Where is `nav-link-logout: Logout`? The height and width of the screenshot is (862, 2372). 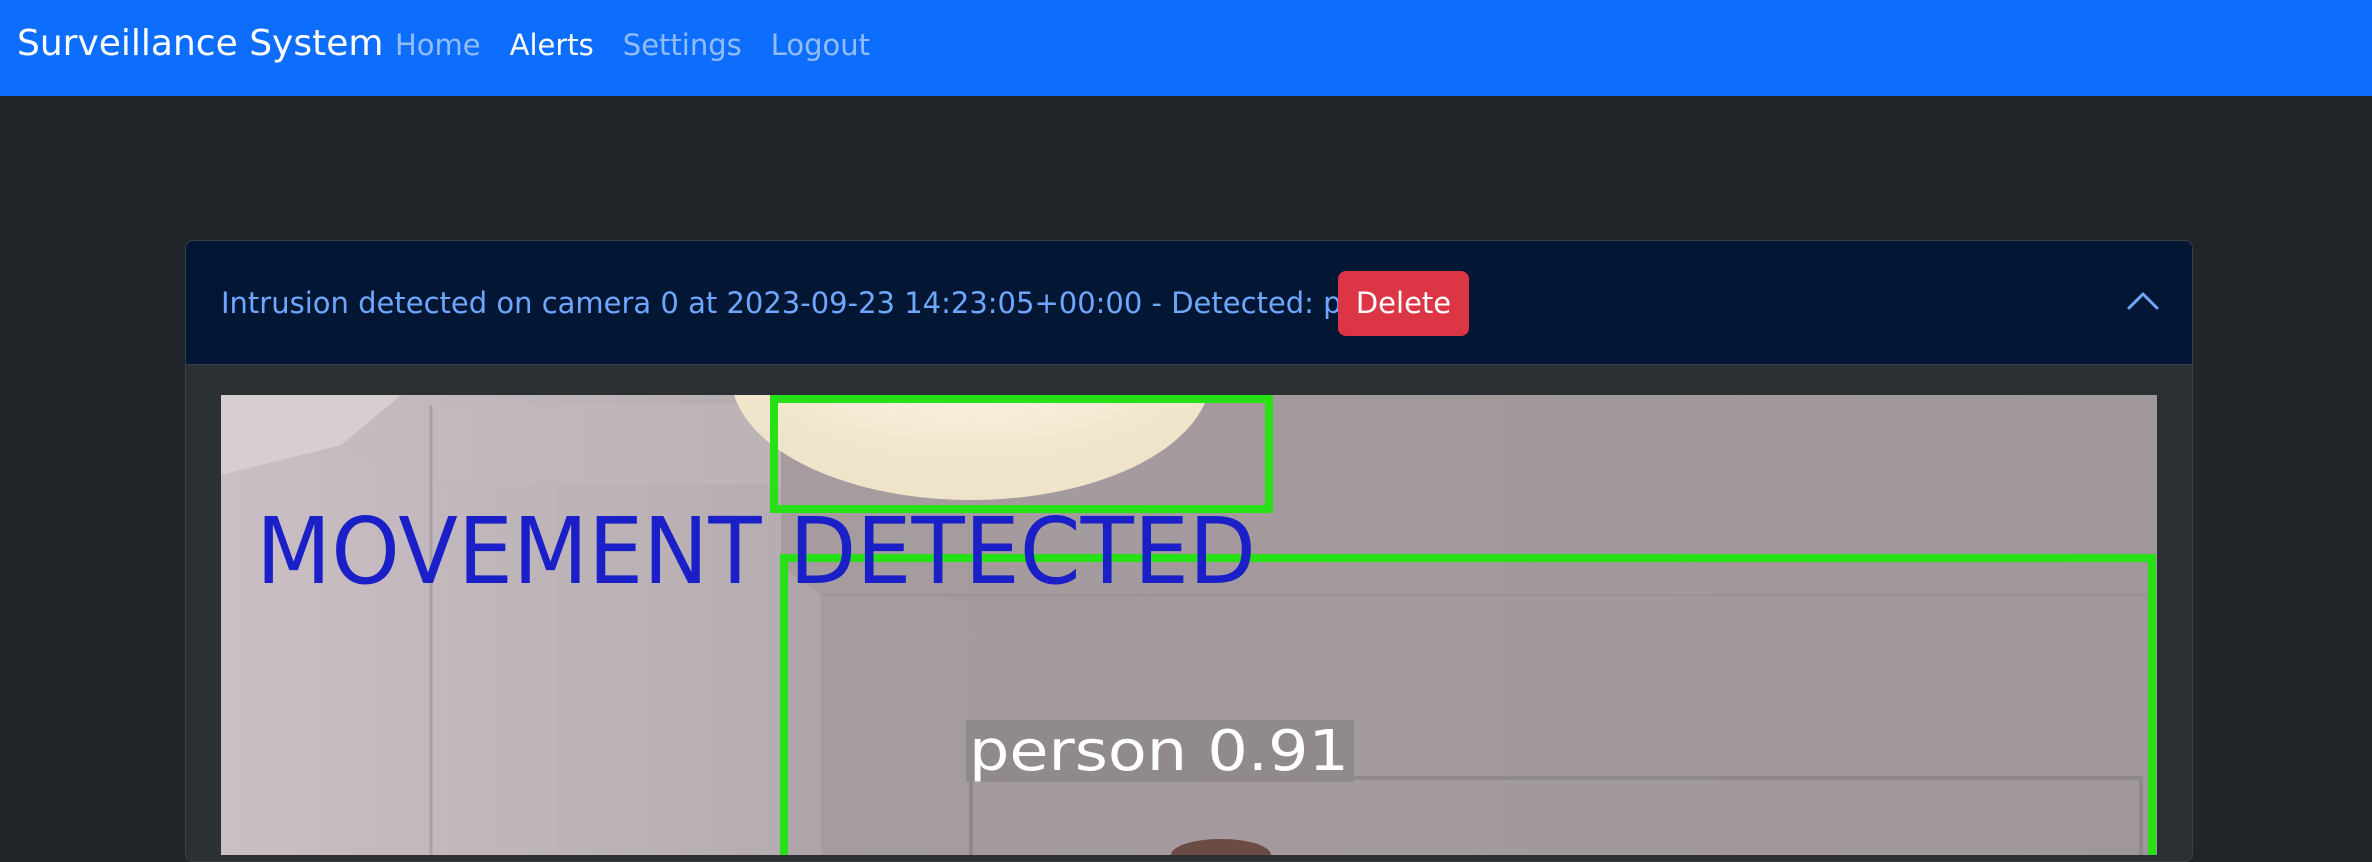
nav-link-logout: Logout is located at coordinates (820, 45).